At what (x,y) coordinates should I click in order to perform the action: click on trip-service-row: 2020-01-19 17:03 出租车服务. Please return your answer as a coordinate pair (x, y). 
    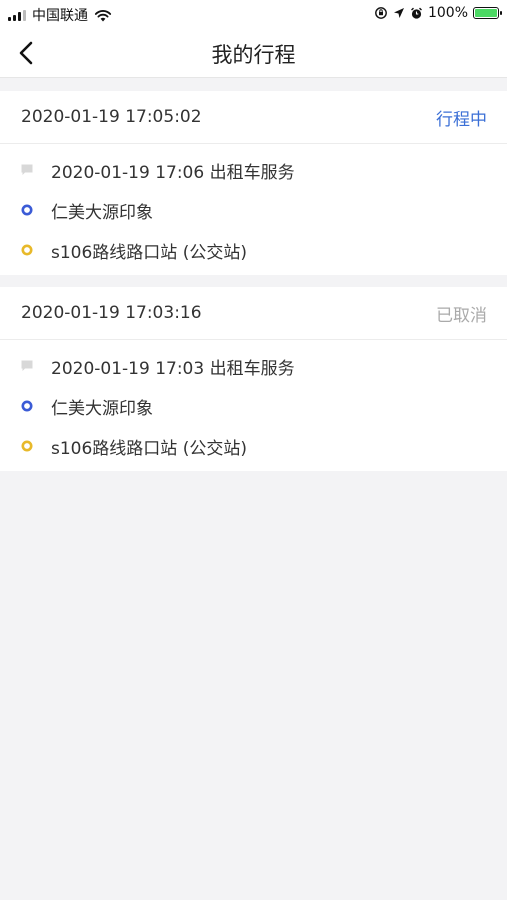
    Looking at the image, I should click on (253, 366).